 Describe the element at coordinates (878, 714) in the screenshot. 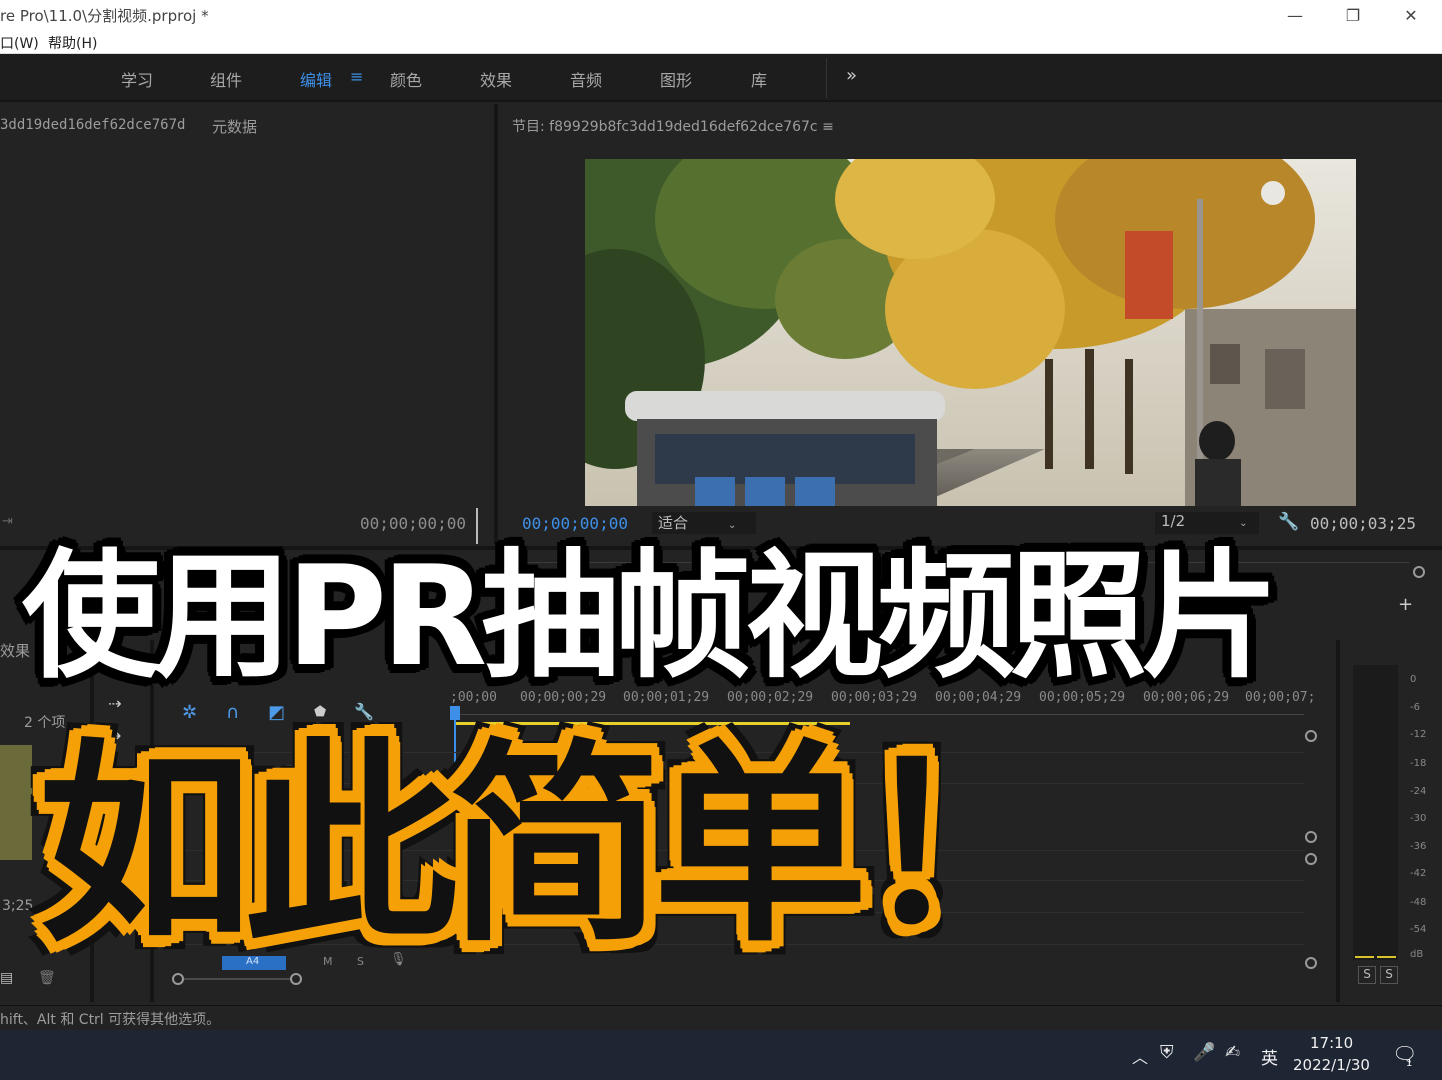

I see `timeline-ruler` at that location.